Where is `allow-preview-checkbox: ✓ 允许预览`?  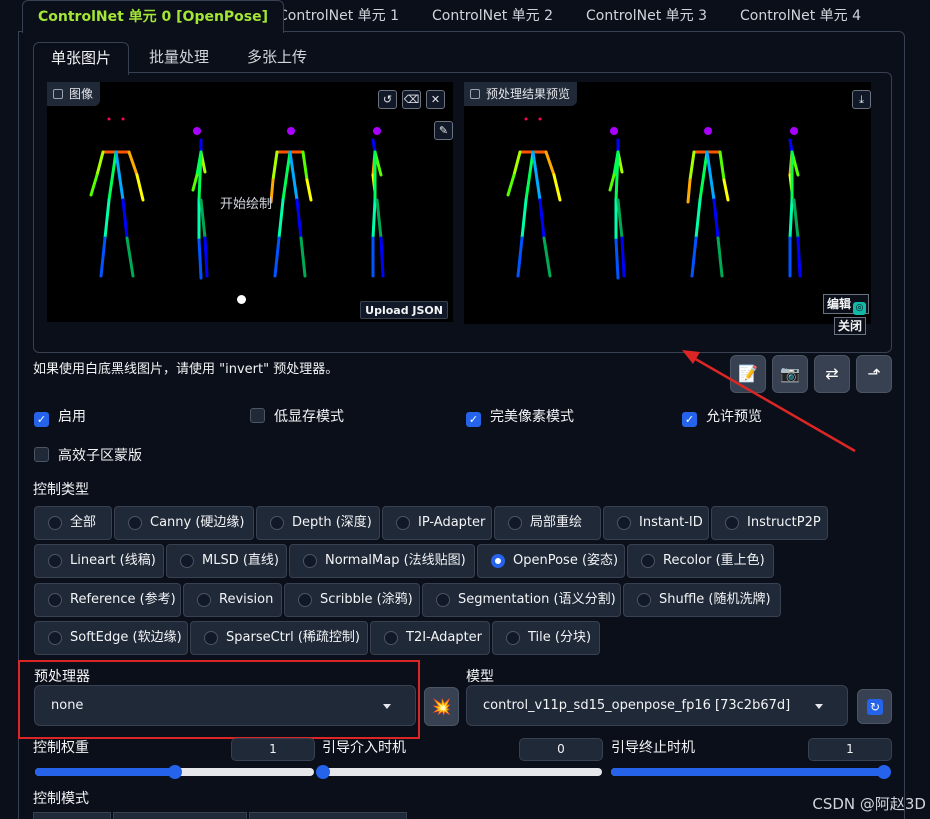
allow-preview-checkbox: ✓ 允许预览 is located at coordinates (722, 416).